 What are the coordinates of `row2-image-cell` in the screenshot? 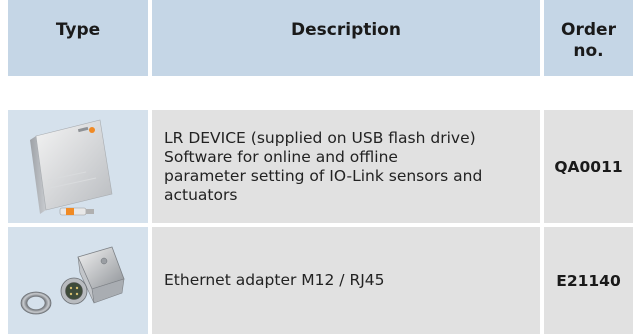 It's located at (78, 280).